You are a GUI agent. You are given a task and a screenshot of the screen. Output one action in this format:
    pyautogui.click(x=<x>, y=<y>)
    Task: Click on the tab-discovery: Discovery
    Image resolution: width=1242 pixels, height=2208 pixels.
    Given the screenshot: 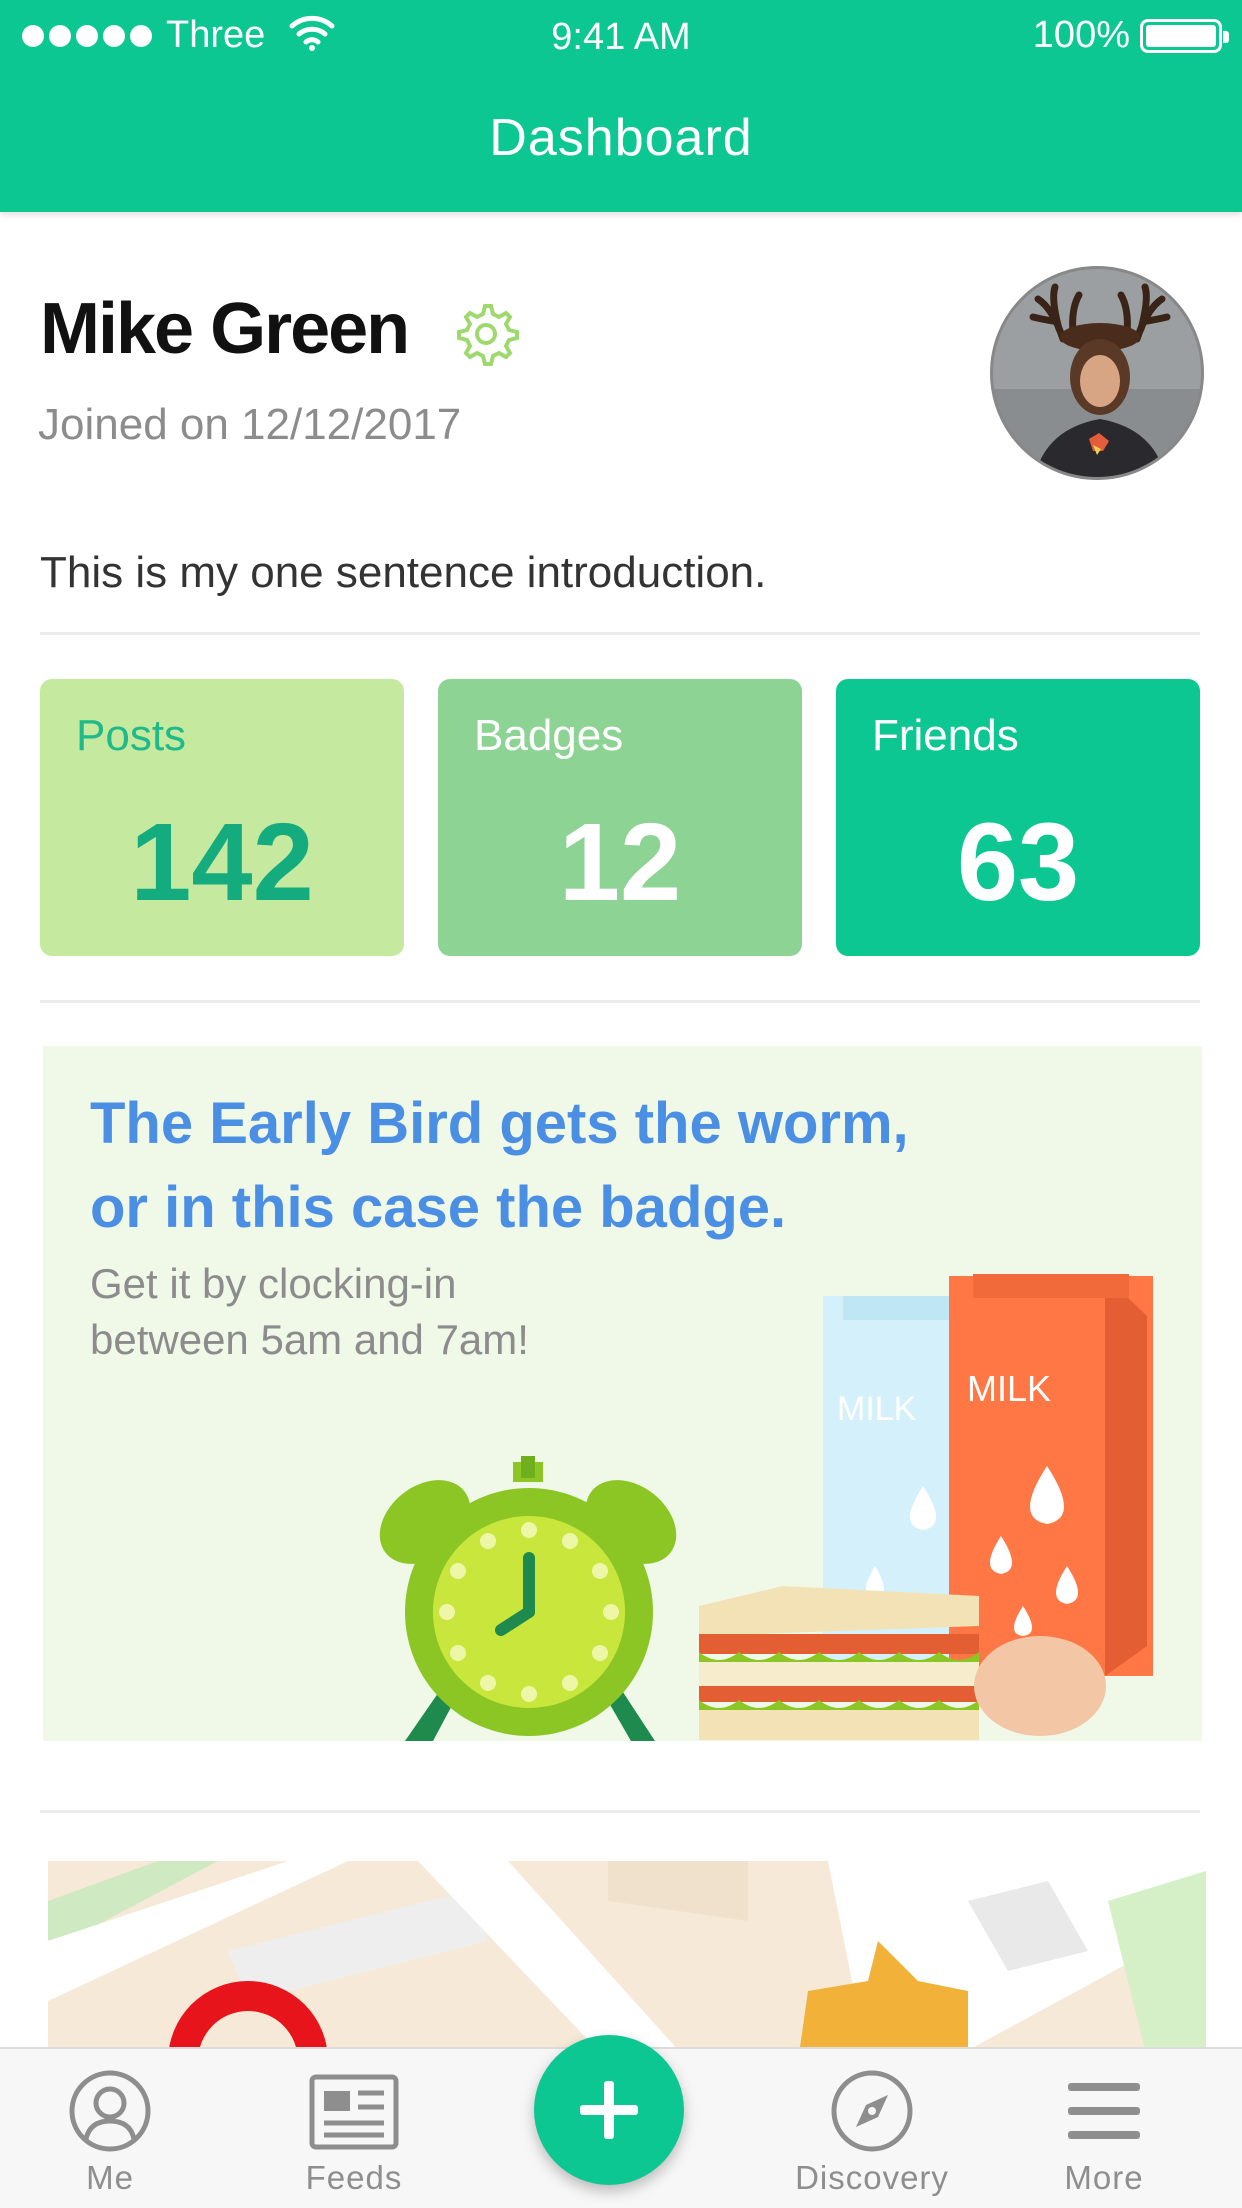 What is the action you would take?
    pyautogui.click(x=872, y=2138)
    